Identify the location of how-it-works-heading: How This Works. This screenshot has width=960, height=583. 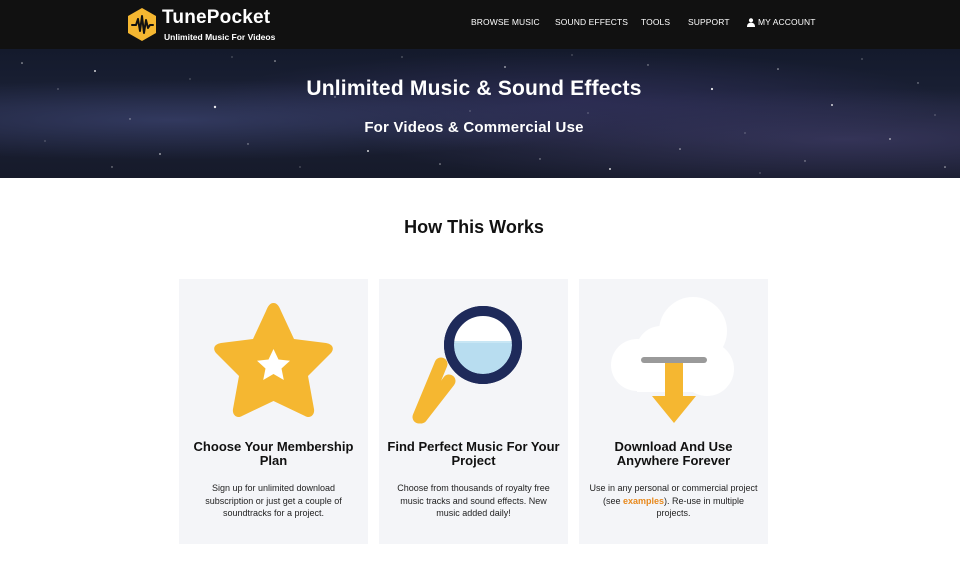
(474, 227).